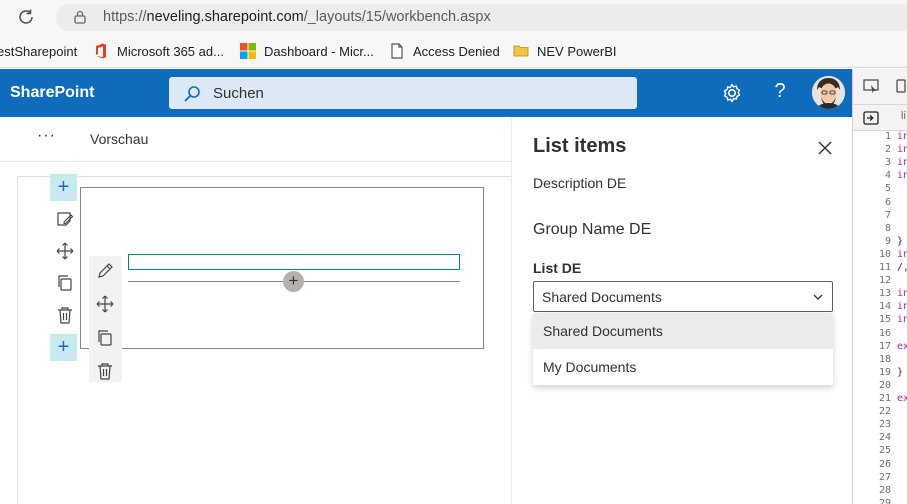  What do you see at coordinates (884, 412) in the screenshot?
I see `line-number: 22` at bounding box center [884, 412].